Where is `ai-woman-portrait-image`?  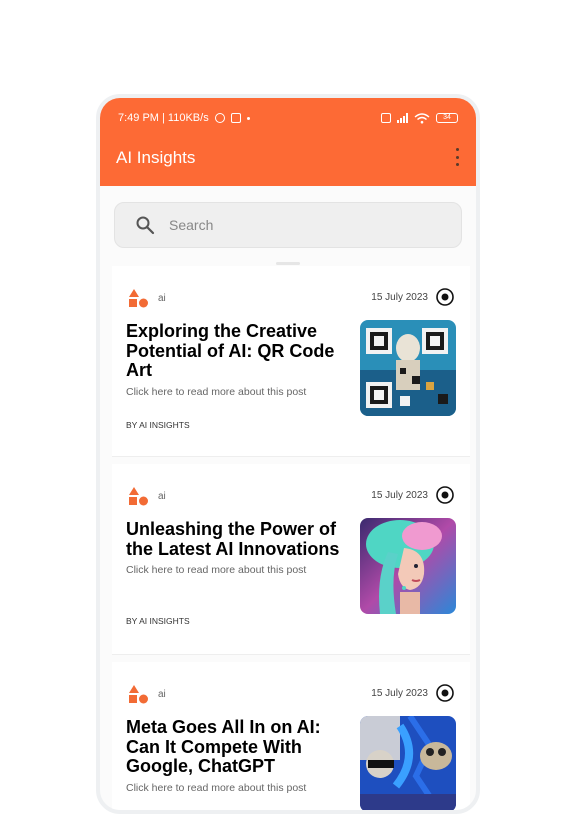 ai-woman-portrait-image is located at coordinates (408, 566).